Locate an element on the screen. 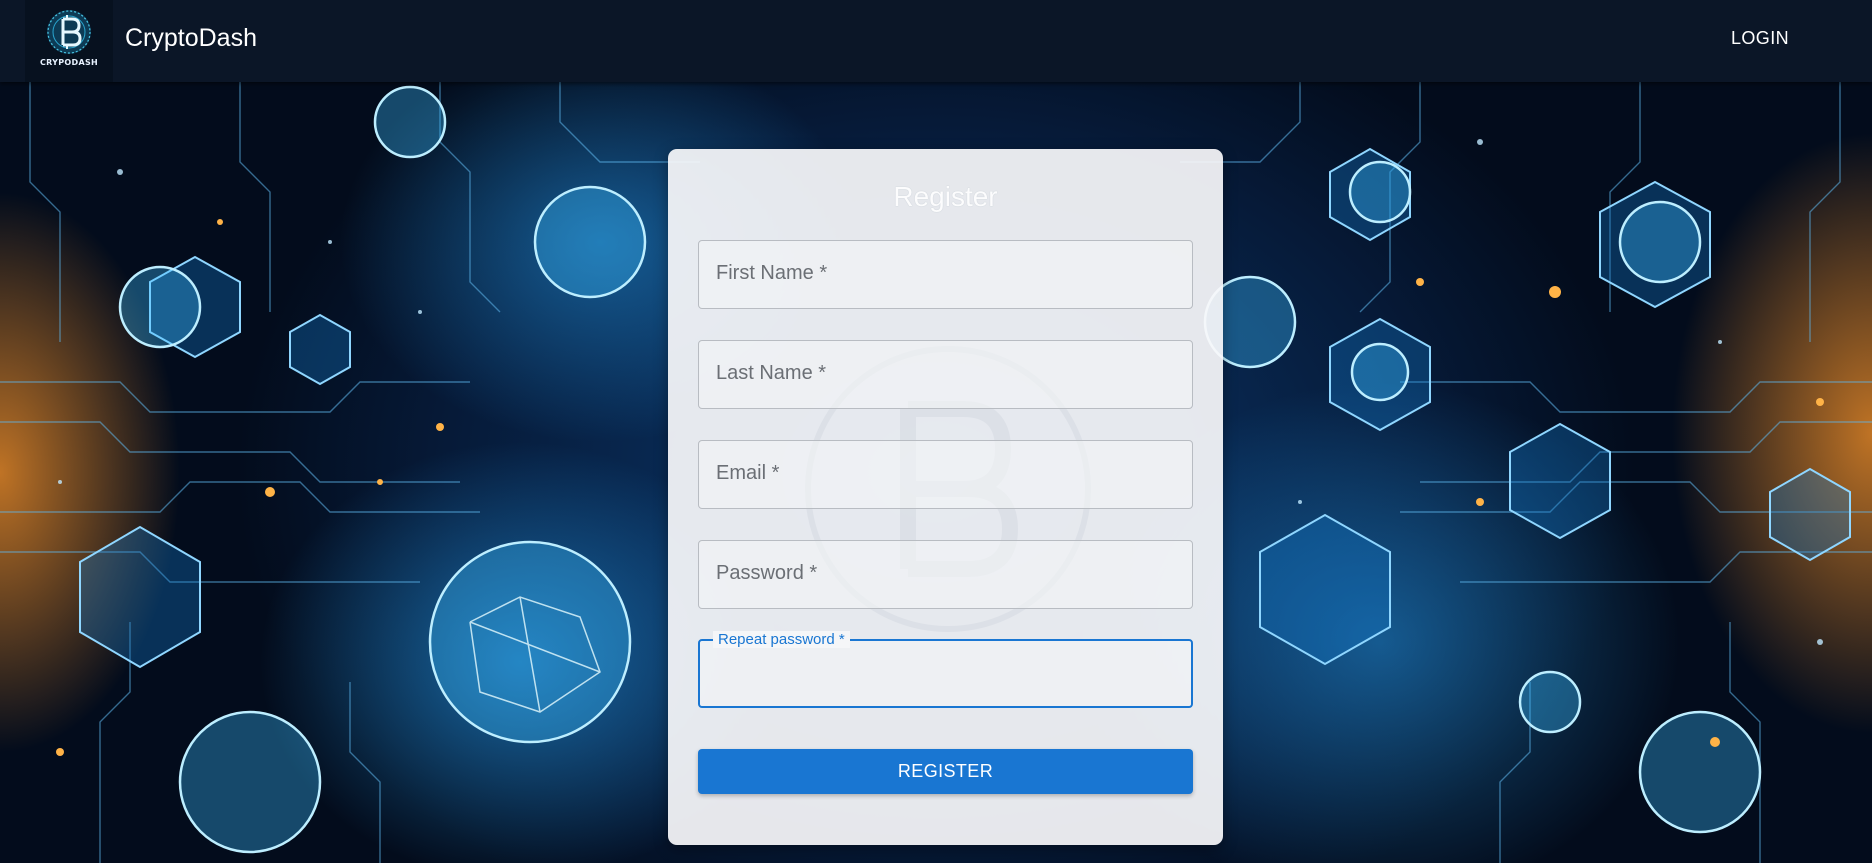 The image size is (1872, 863). brand-title: CryptoDash is located at coordinates (191, 38).